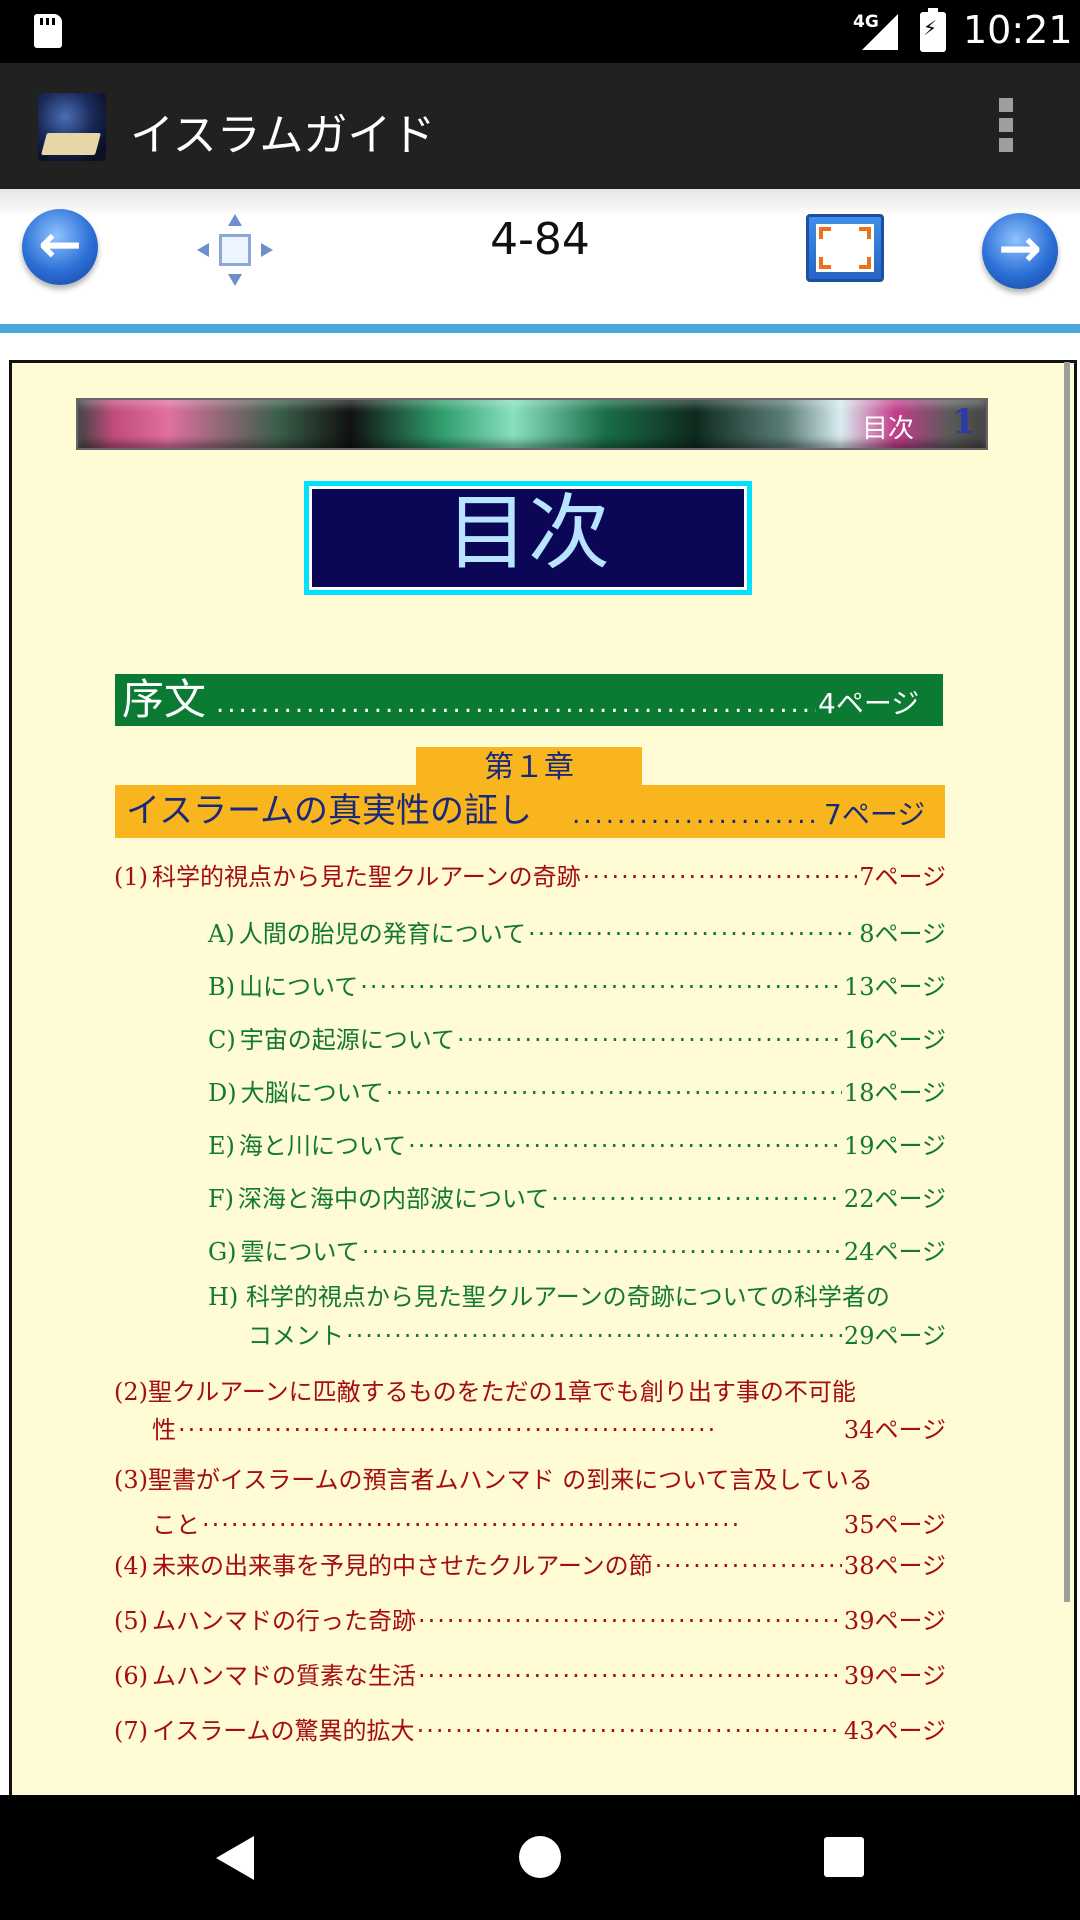 Image resolution: width=1080 pixels, height=1920 pixels. What do you see at coordinates (1018, 30) in the screenshot?
I see `clock: 10:21` at bounding box center [1018, 30].